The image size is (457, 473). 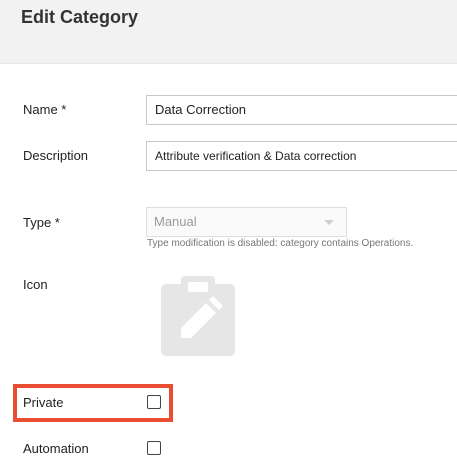 I want to click on chevron-down-icon, so click(x=329, y=222).